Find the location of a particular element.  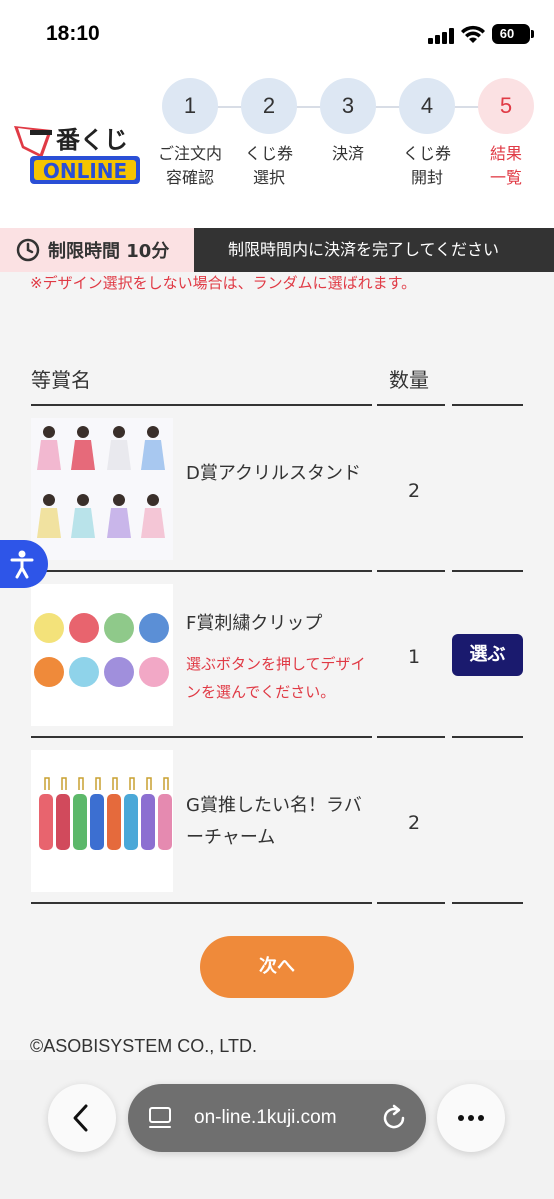

svg-text: 番くじ is located at coordinates (91, 140).